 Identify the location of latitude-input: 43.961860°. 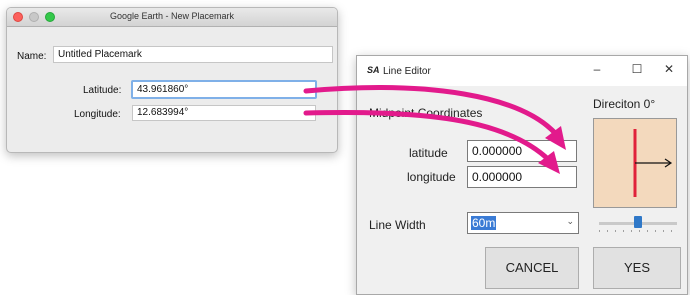
(224, 89).